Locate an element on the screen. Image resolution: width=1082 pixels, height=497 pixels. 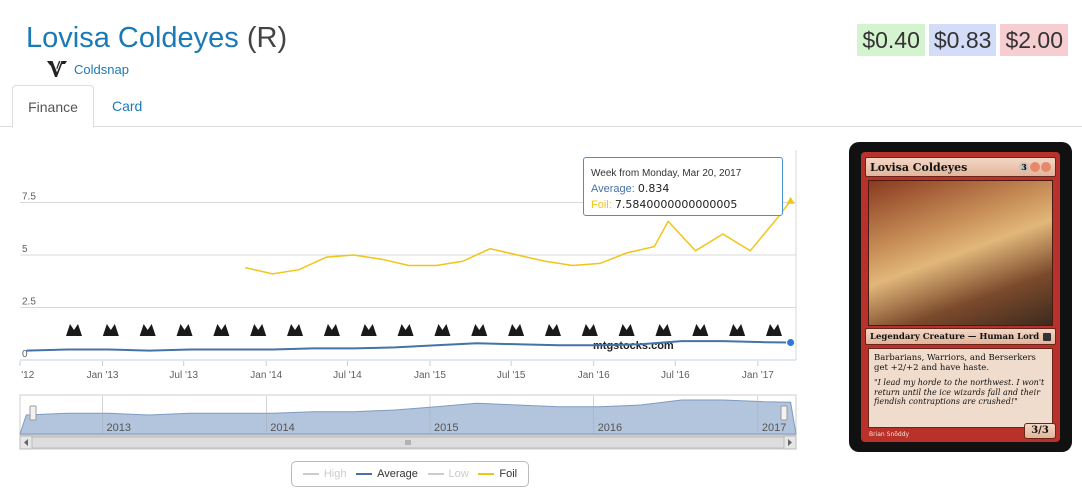
navigator-year-label: 2015 is located at coordinates (446, 428).